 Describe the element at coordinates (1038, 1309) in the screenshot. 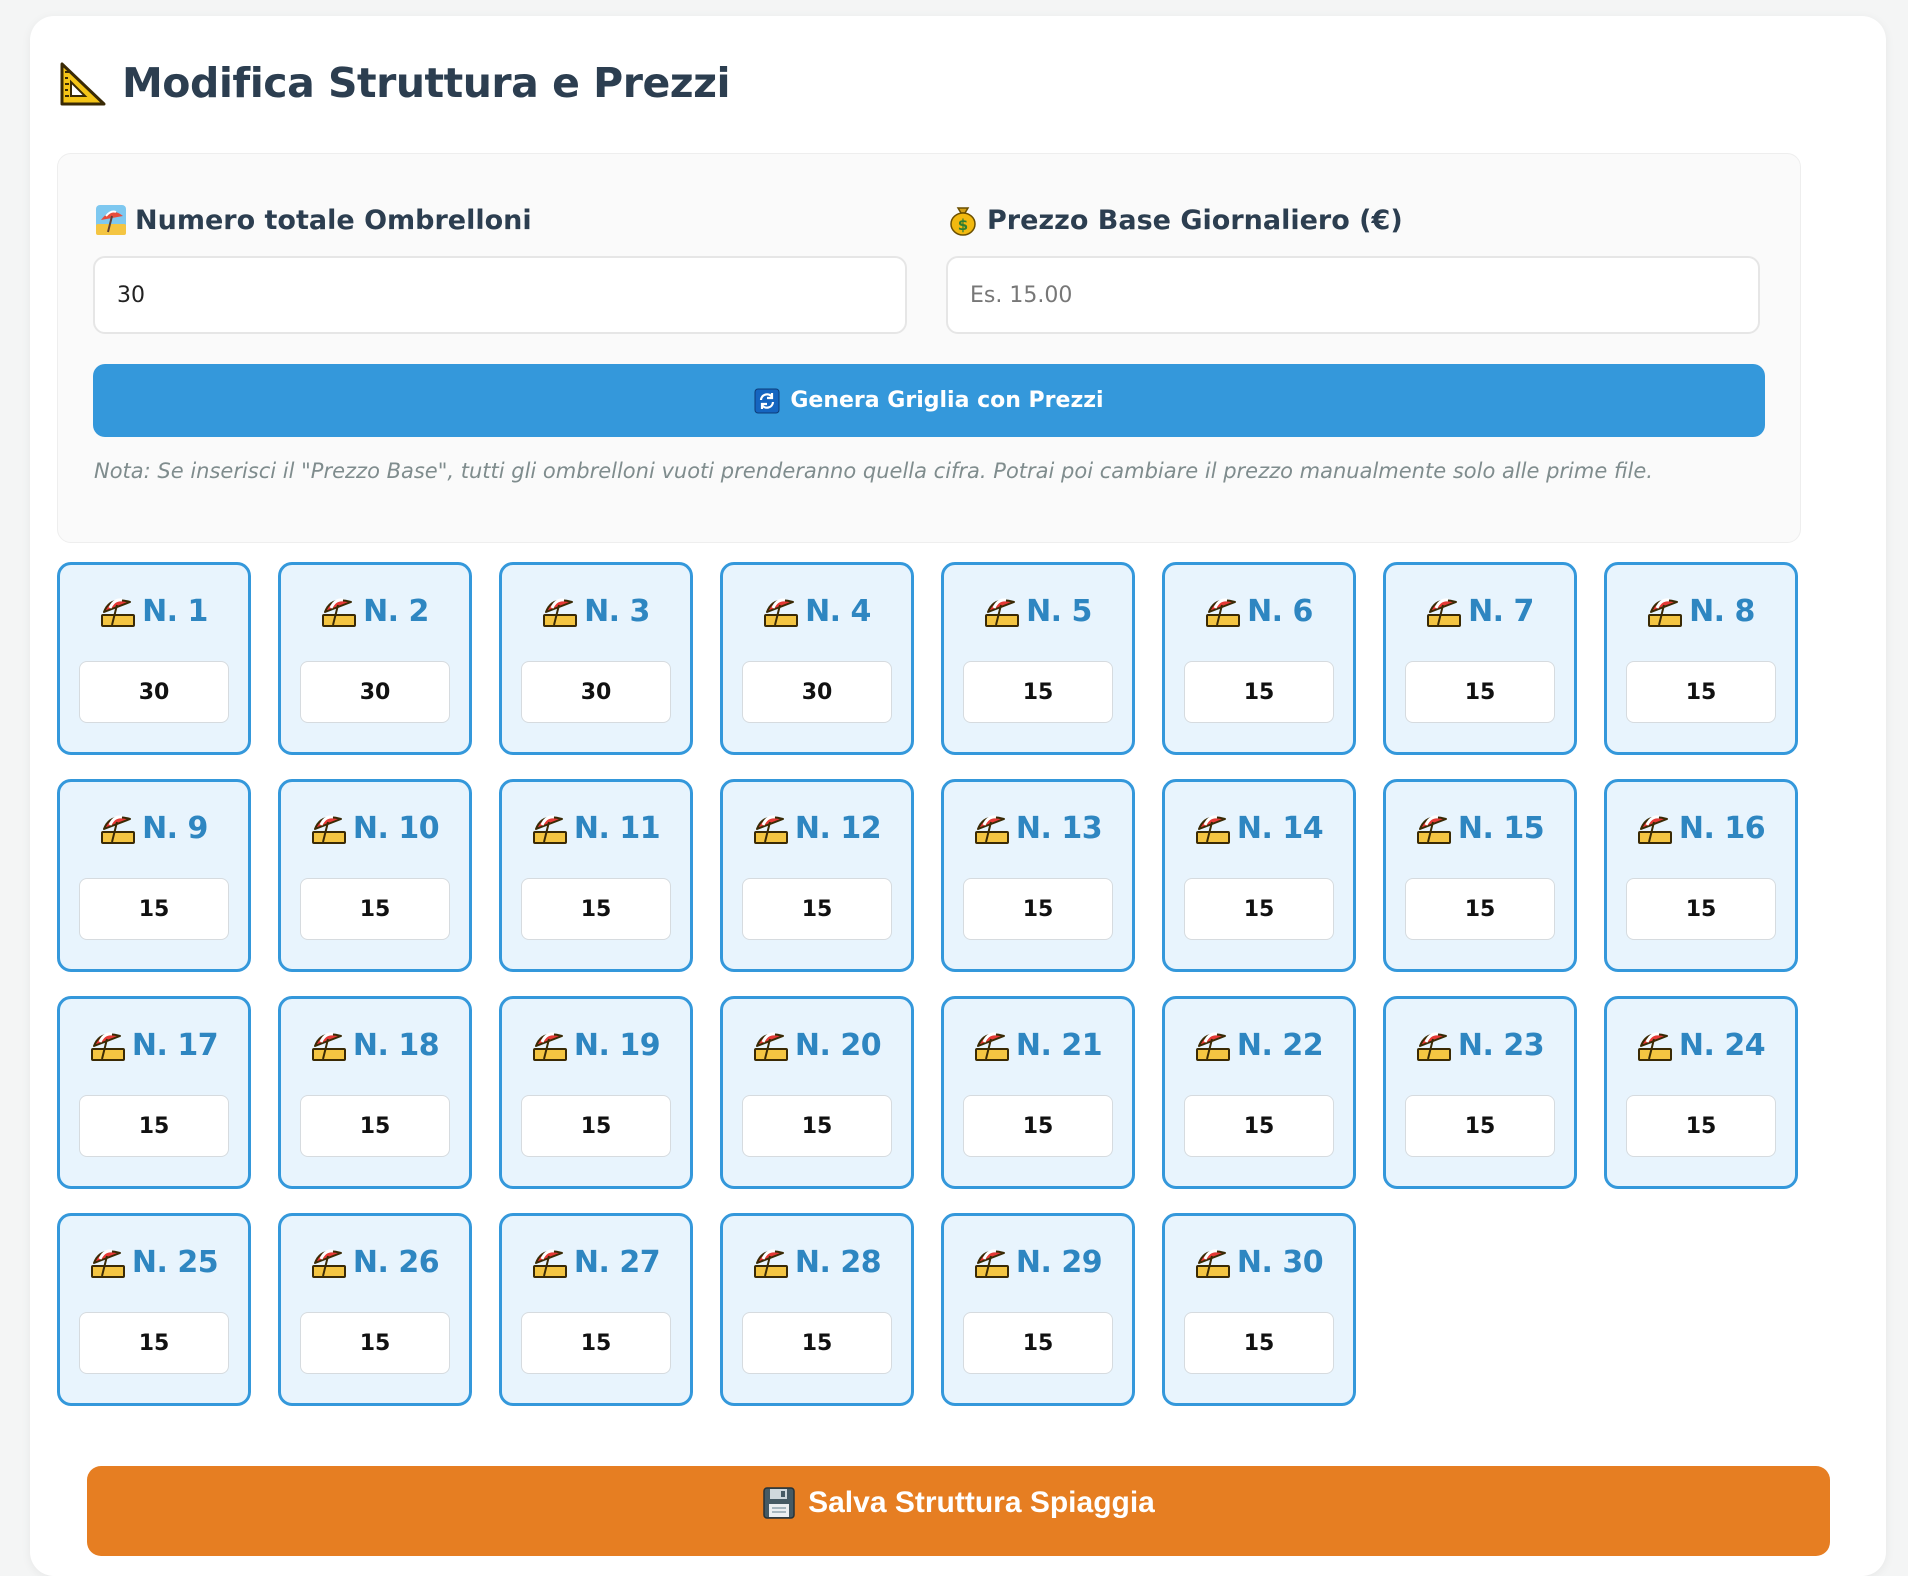

I see `umbrella-card-29: N. 29` at that location.